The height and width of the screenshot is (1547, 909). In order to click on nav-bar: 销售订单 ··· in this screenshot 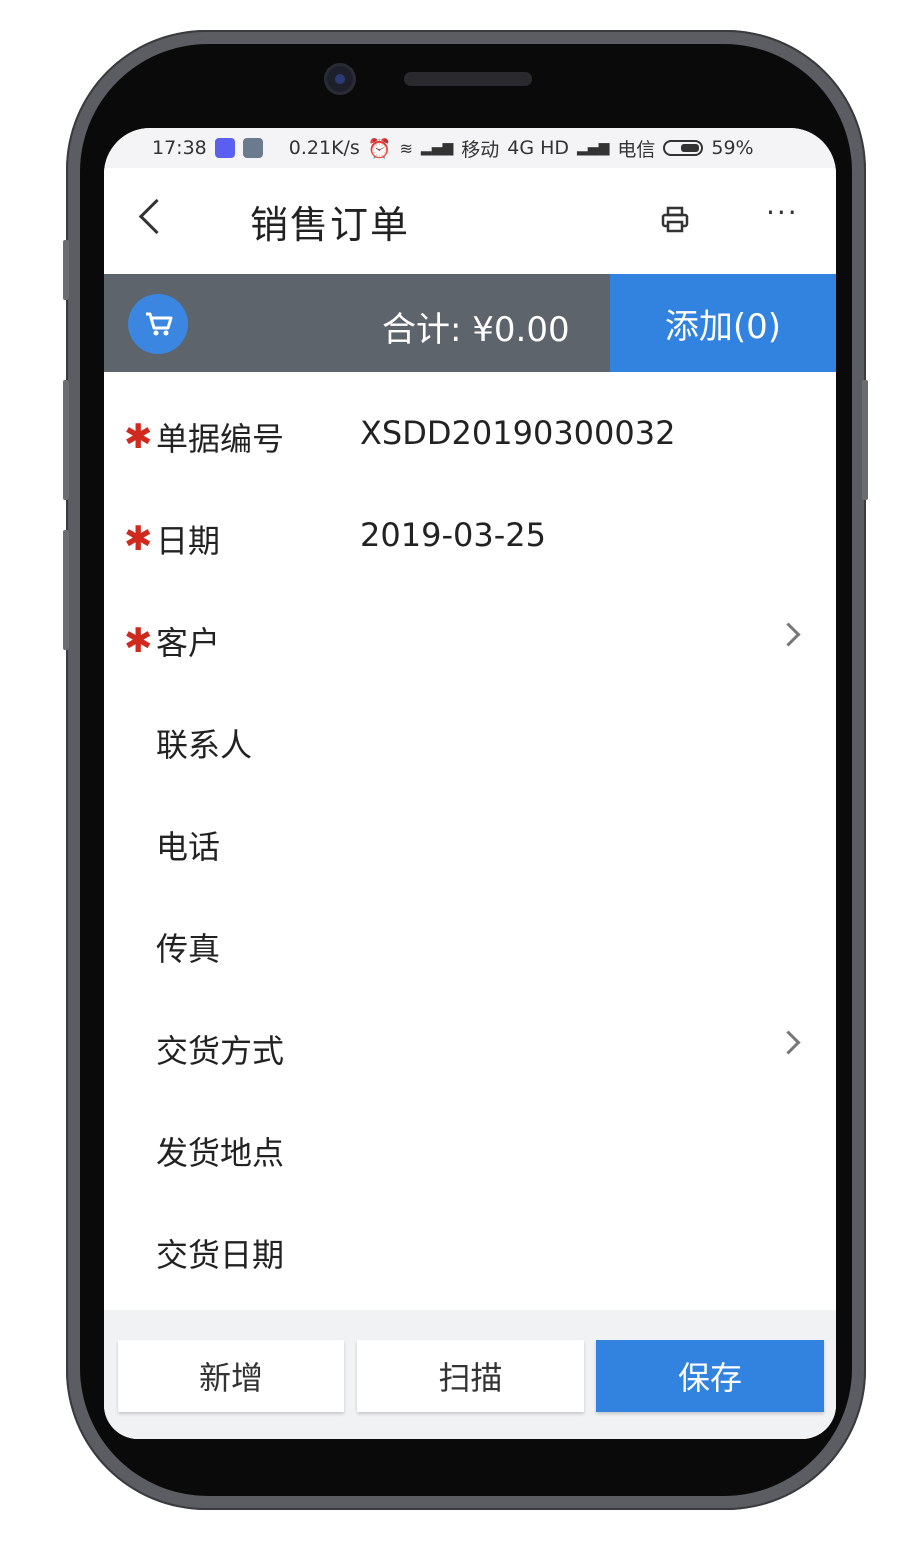, I will do `click(470, 221)`.